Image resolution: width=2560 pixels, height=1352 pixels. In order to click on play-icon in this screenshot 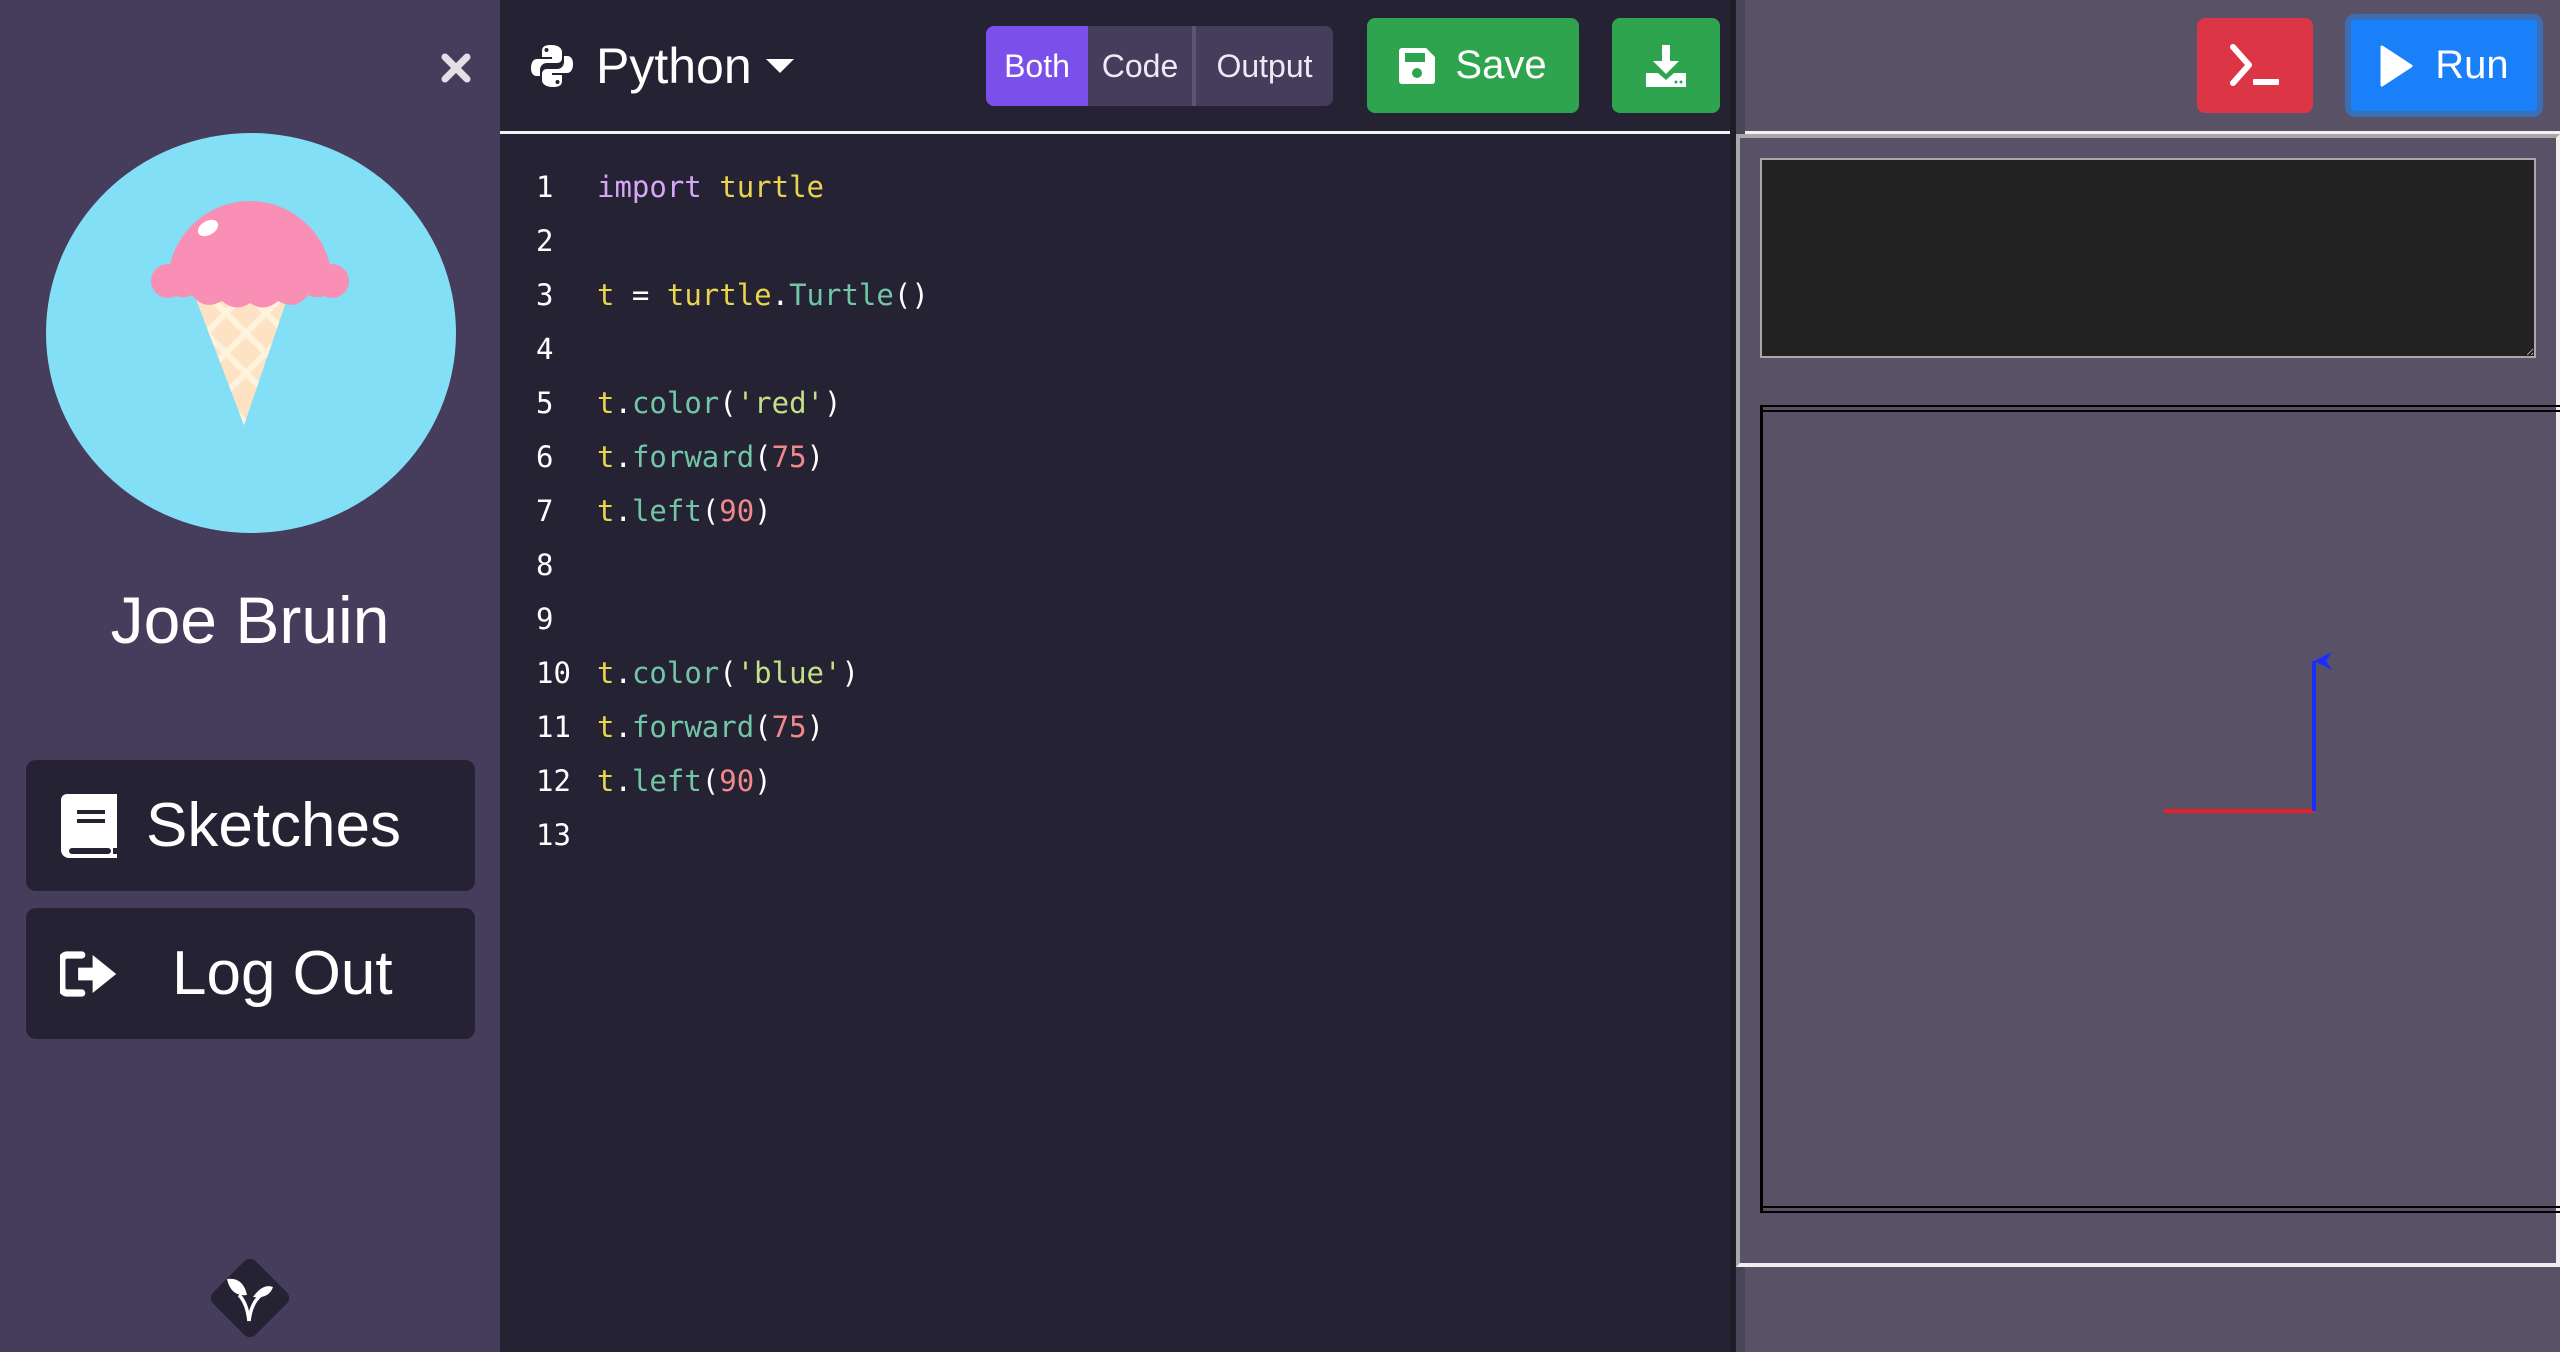, I will do `click(2396, 65)`.